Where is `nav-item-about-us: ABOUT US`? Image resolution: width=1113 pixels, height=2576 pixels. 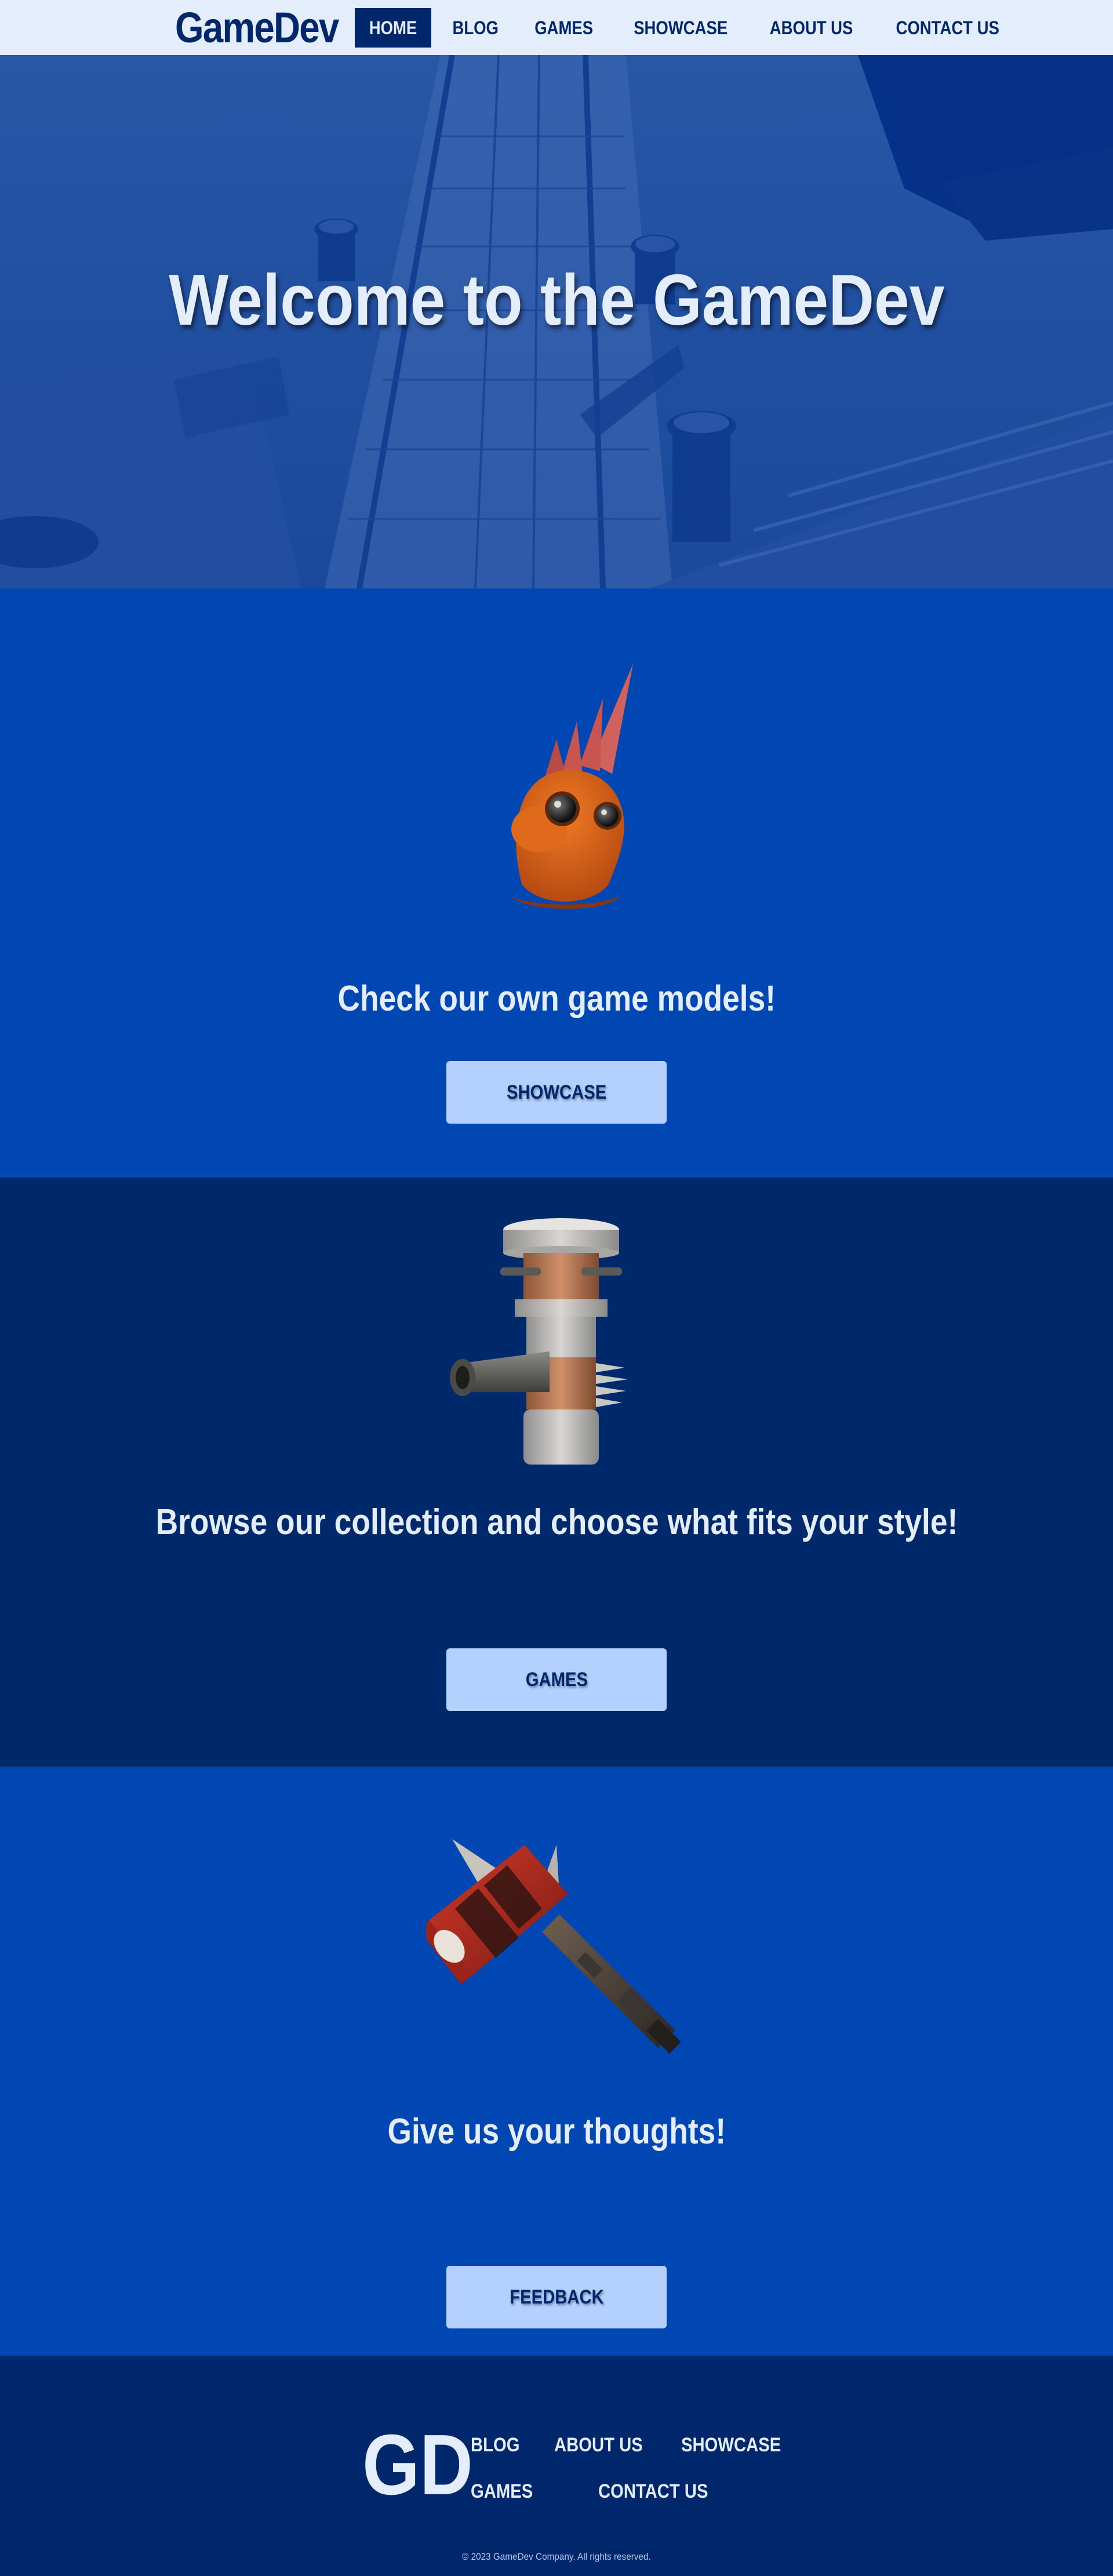
nav-item-about-us: ABOUT US is located at coordinates (811, 28).